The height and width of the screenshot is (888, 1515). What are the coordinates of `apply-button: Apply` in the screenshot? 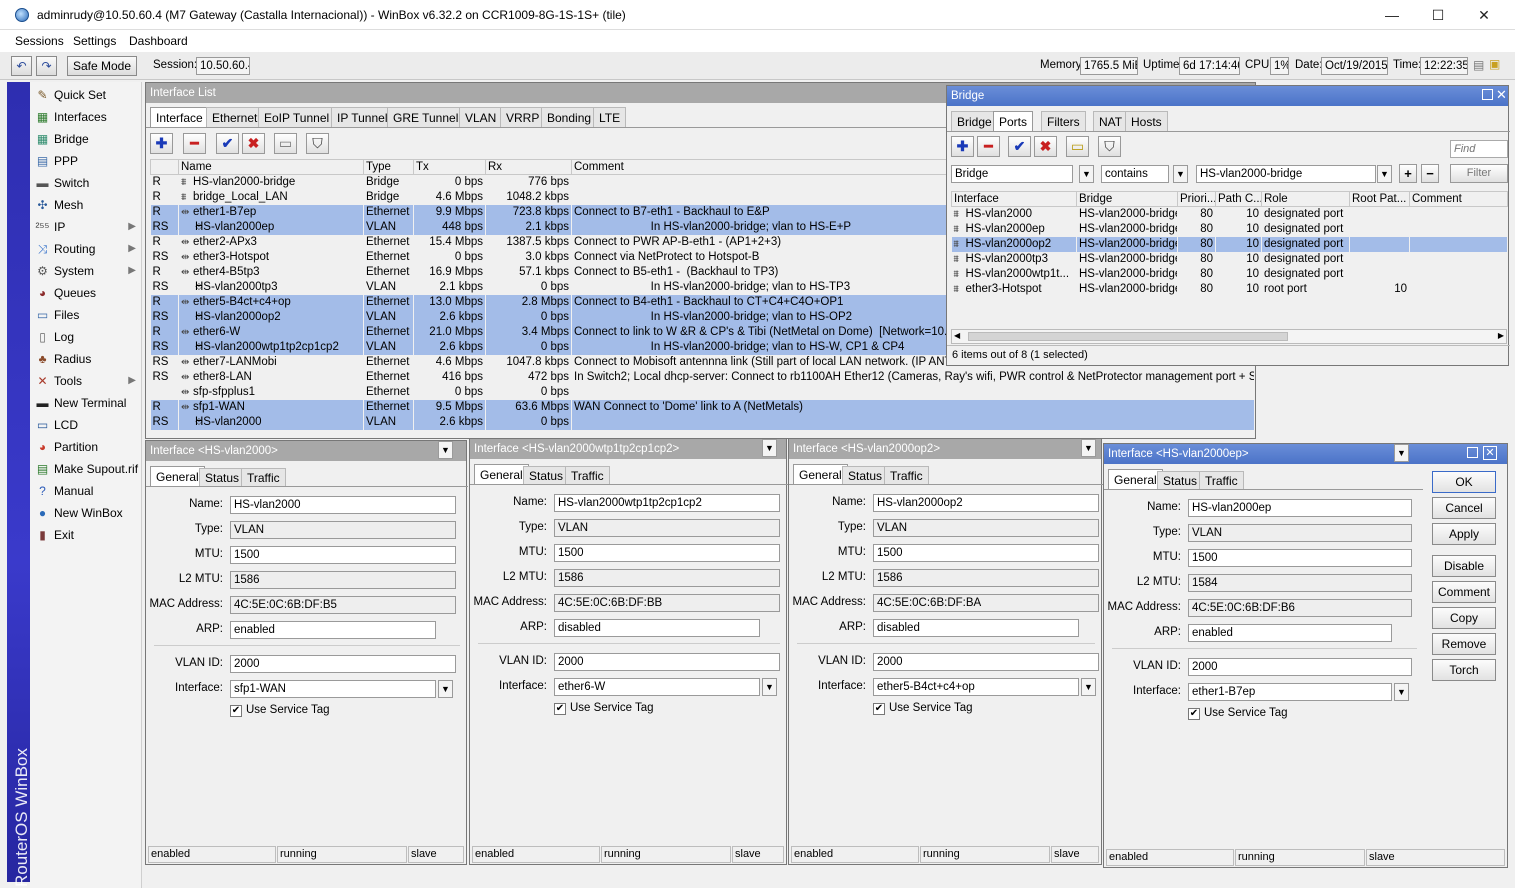 It's located at (1464, 534).